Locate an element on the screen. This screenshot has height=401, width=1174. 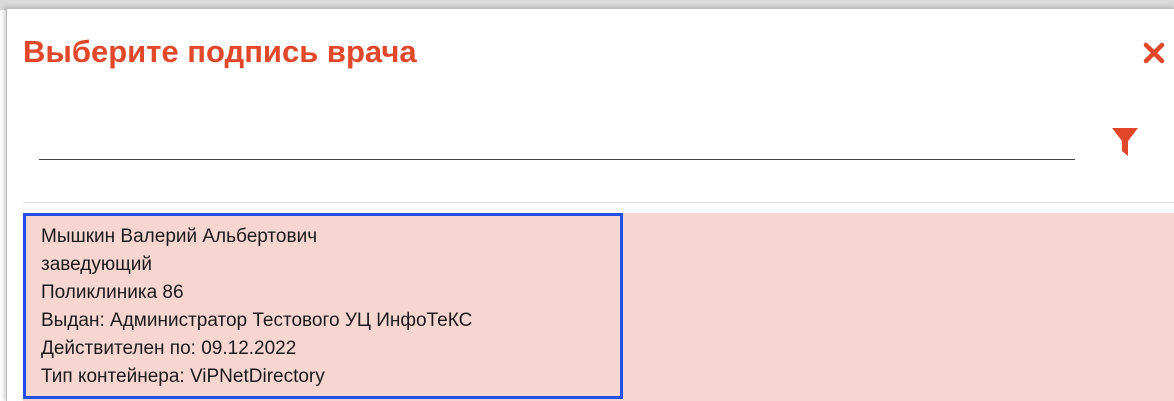
filter-icon is located at coordinates (1125, 142).